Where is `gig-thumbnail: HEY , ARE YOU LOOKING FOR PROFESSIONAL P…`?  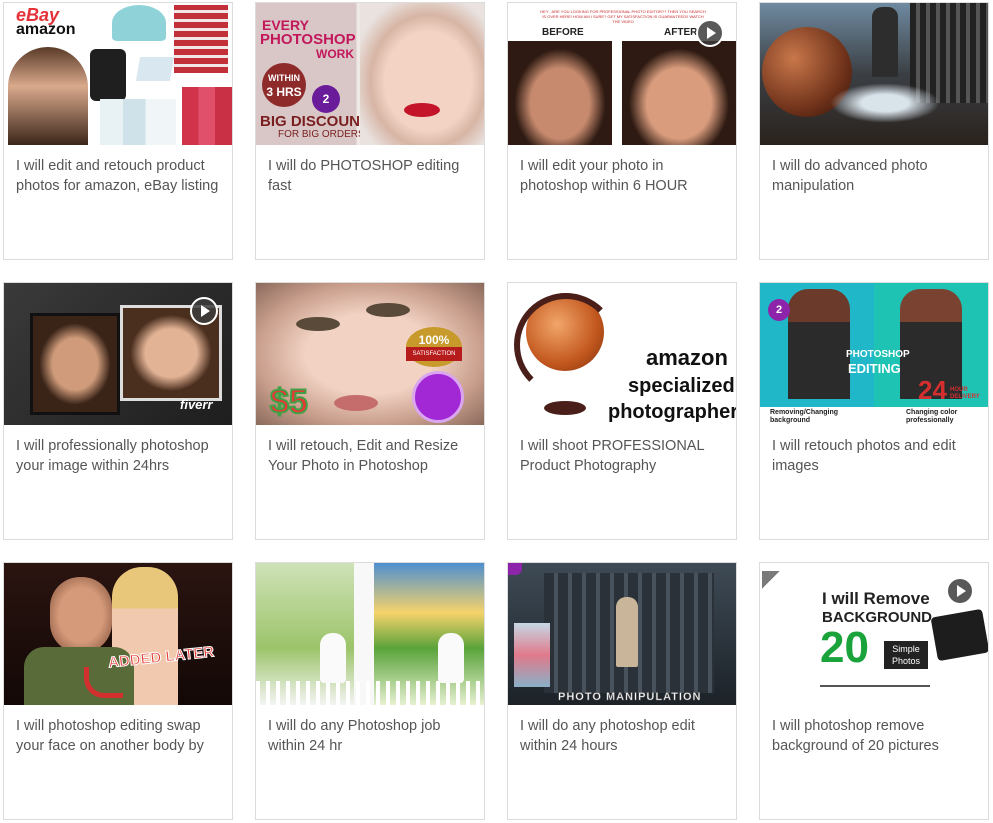 gig-thumbnail: HEY , ARE YOU LOOKING FOR PROFESSIONAL P… is located at coordinates (622, 74).